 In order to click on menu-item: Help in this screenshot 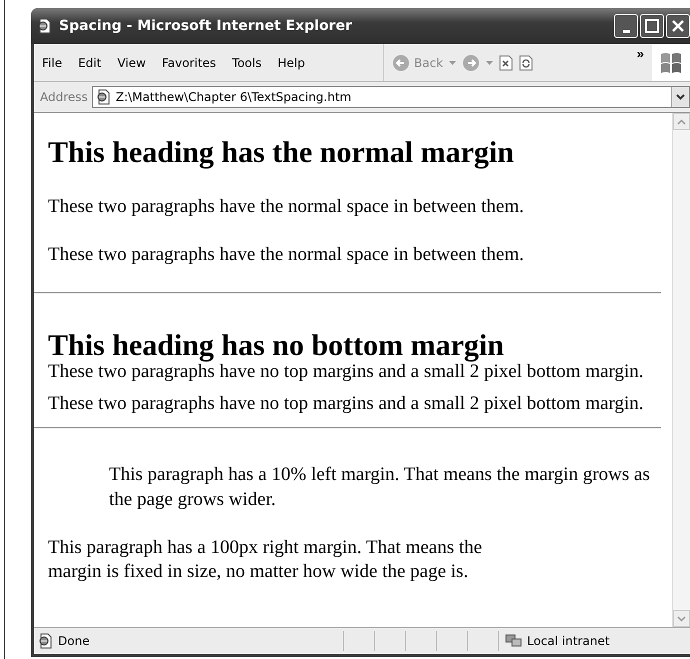, I will do `click(291, 63)`.